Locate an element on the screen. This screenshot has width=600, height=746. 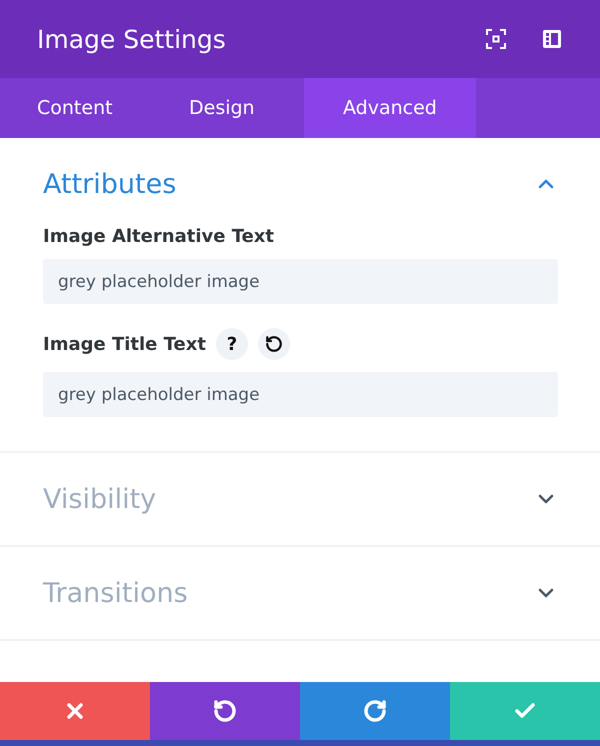
undo-button is located at coordinates (225, 711).